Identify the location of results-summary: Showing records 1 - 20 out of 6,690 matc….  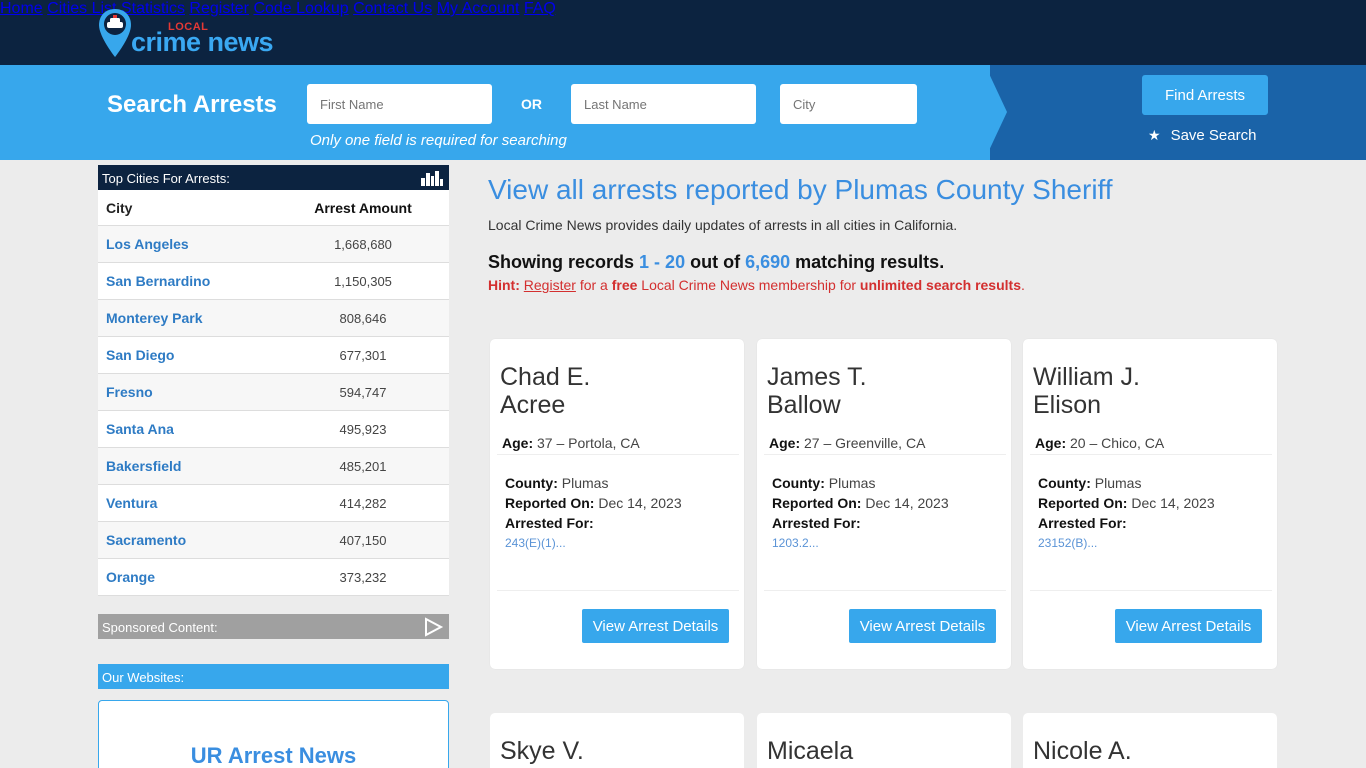
(716, 262).